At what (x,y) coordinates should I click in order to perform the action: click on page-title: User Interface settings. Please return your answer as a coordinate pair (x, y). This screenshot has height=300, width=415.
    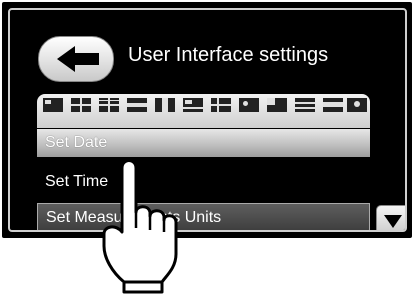
    Looking at the image, I should click on (228, 55).